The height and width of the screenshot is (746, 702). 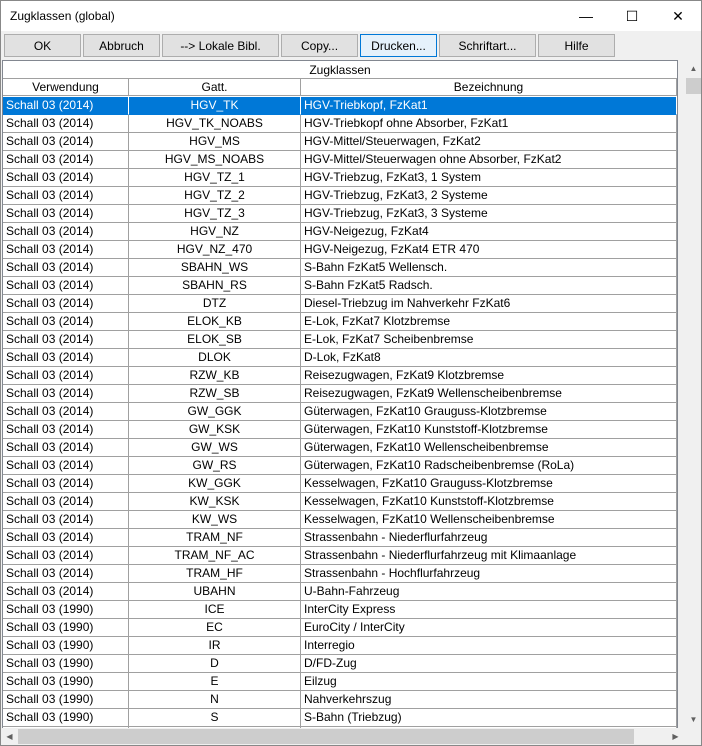 What do you see at coordinates (215, 160) in the screenshot?
I see `cell-gatt: HGV_MS_NOABS` at bounding box center [215, 160].